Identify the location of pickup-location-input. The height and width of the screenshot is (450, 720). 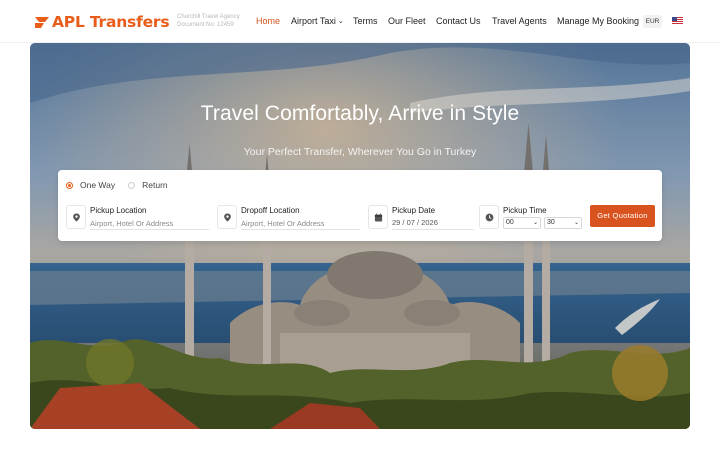
(149, 224).